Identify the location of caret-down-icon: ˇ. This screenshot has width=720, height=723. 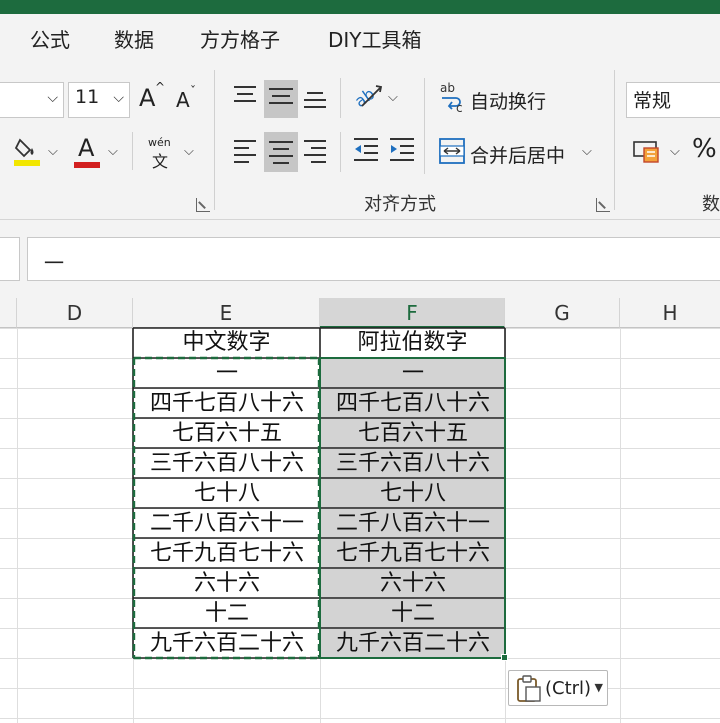
(193, 91).